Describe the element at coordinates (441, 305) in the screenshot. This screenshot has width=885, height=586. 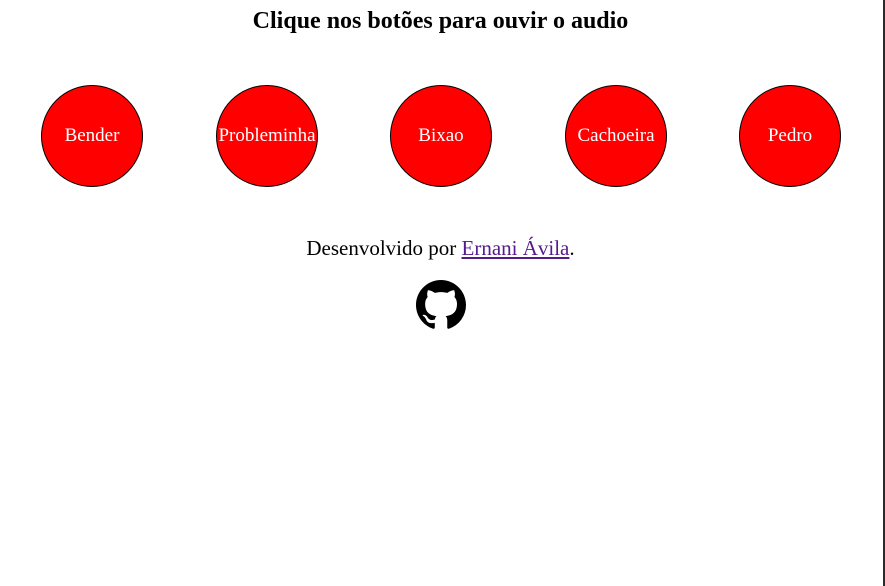
I see `github-icon` at that location.